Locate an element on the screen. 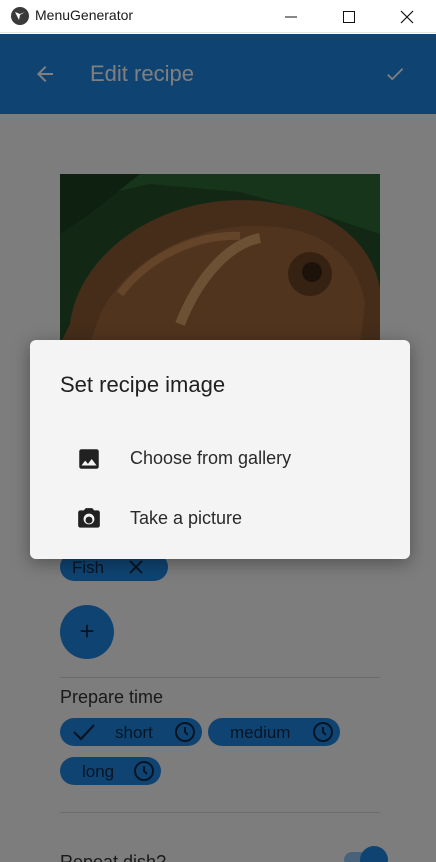 This screenshot has width=436, height=862. dialog-title: Set recipe image is located at coordinates (143, 384).